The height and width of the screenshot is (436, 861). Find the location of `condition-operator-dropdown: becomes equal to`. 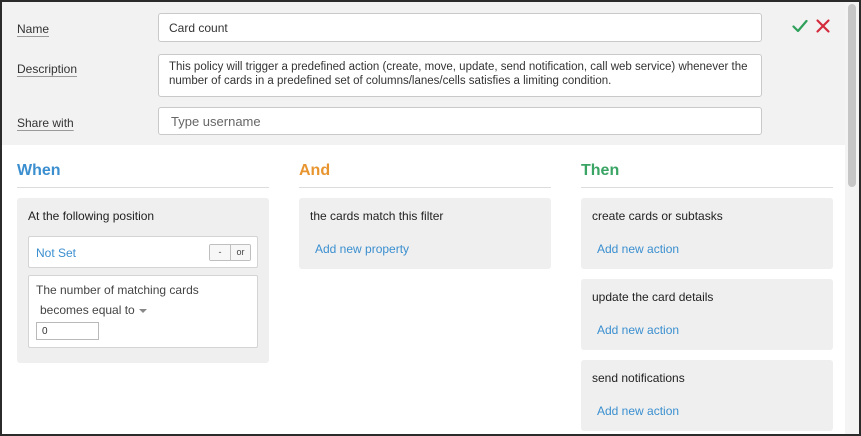

condition-operator-dropdown: becomes equal to is located at coordinates (93, 310).